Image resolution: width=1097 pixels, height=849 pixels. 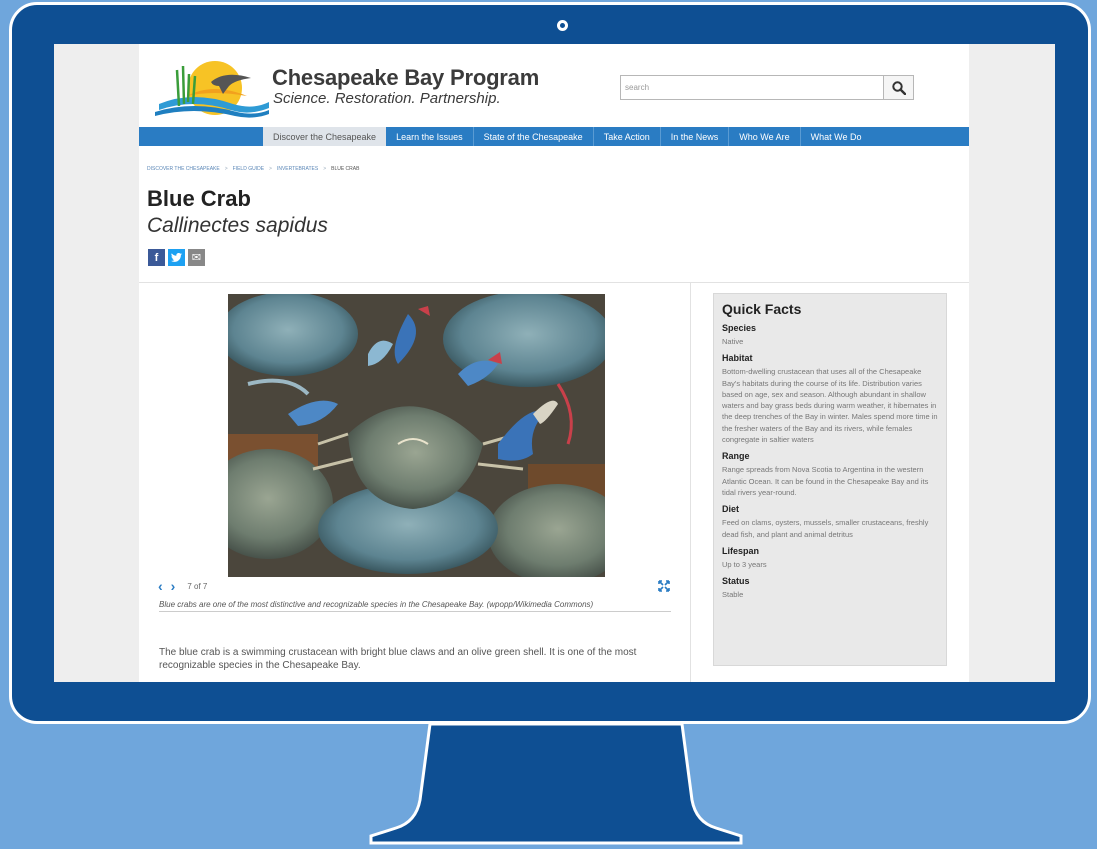 I want to click on blue-crabs-photo, so click(x=416, y=435).